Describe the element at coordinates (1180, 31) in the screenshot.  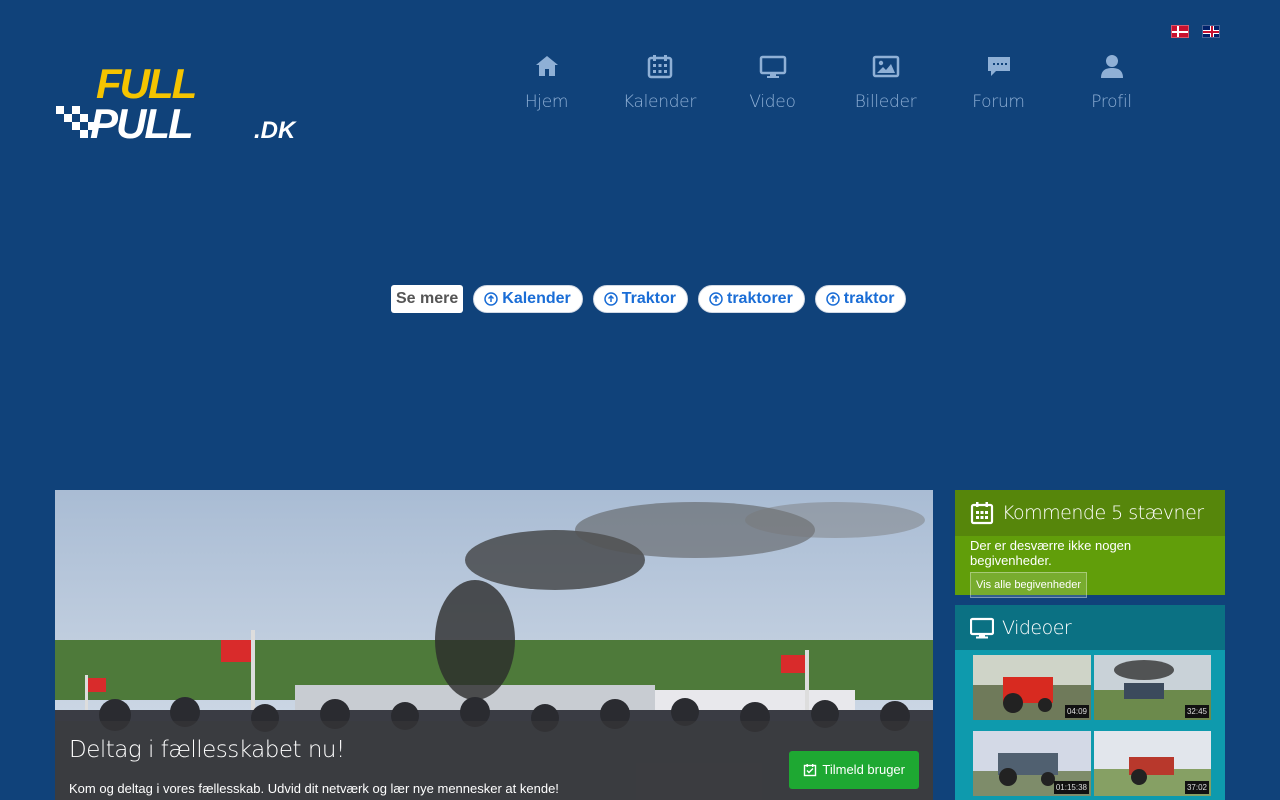
I see `danish-flag-icon` at that location.